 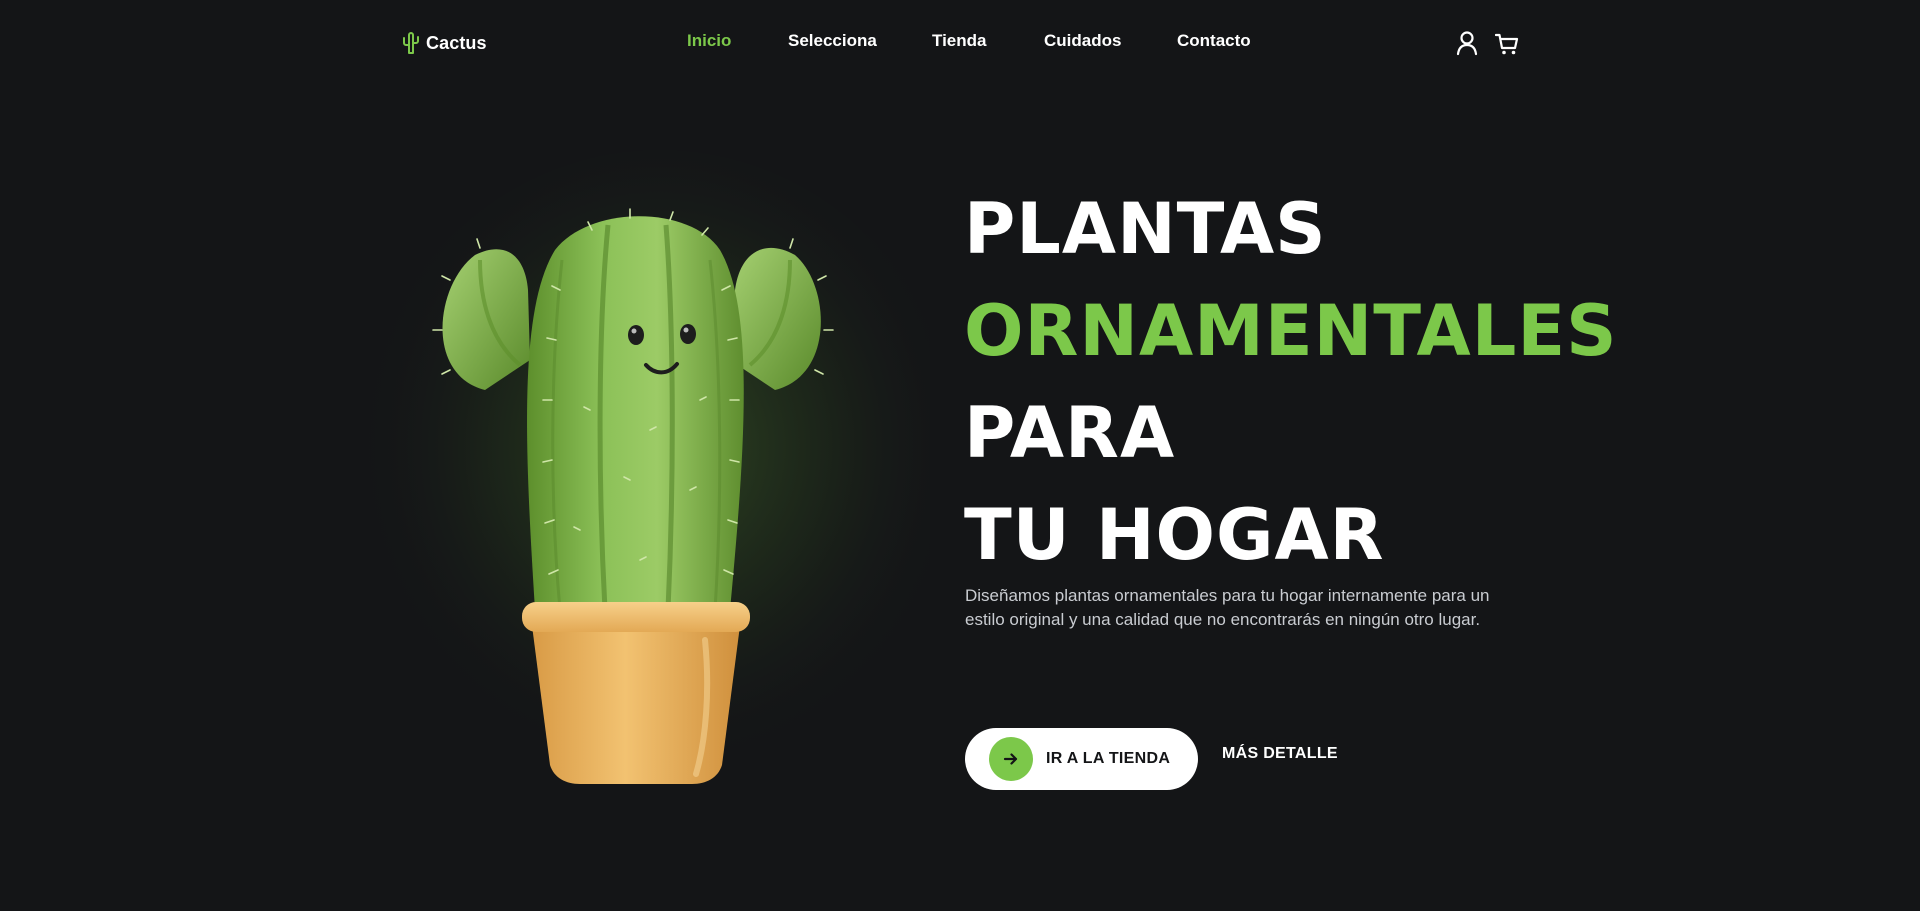 I want to click on go-to-store-label: IR A LA TIENDA, so click(x=1108, y=758).